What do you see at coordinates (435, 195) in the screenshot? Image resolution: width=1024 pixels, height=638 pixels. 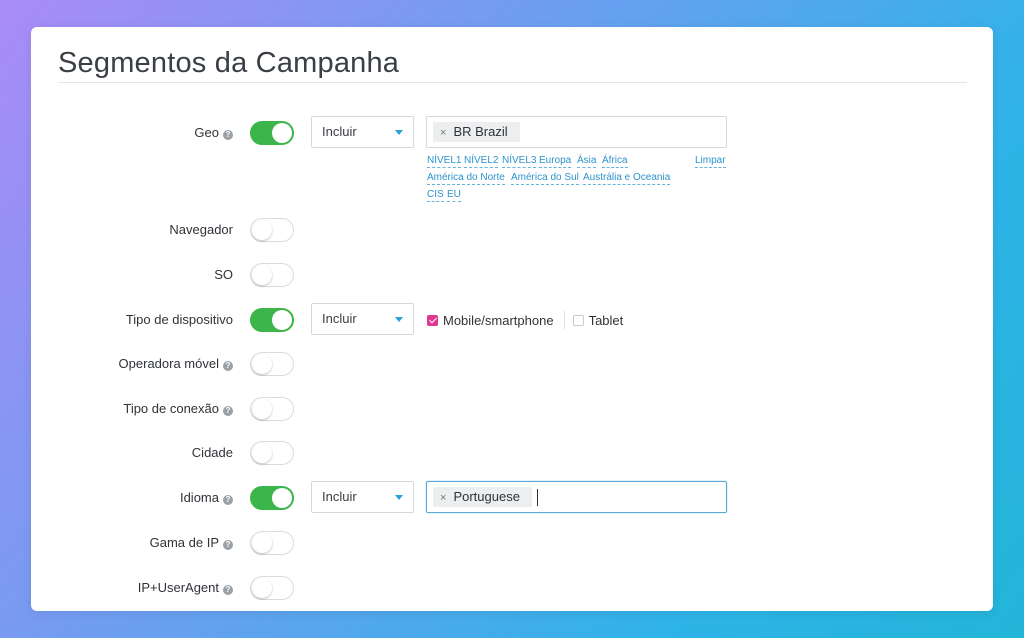 I see `link-cis: CIS` at bounding box center [435, 195].